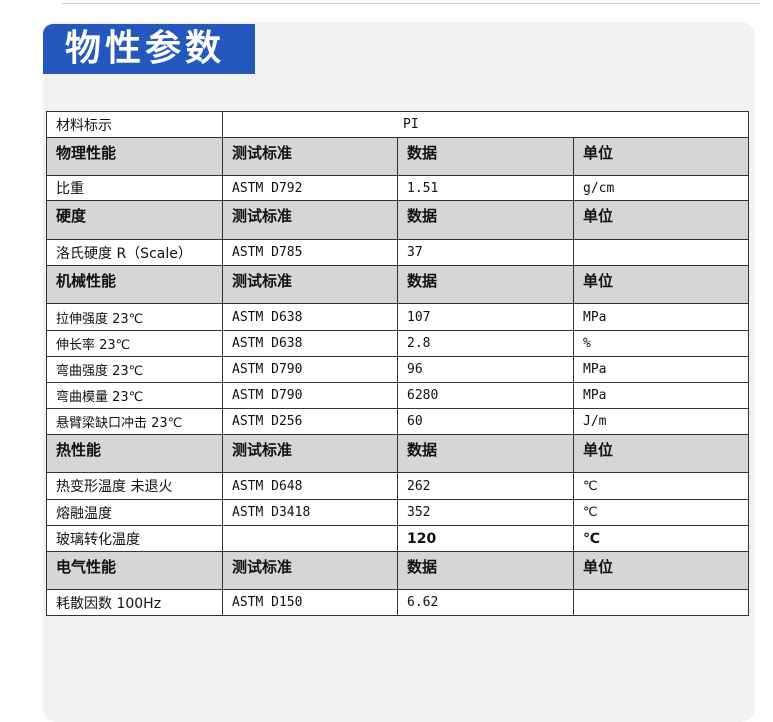 Image resolution: width=773 pixels, height=722 pixels. What do you see at coordinates (485, 421) in the screenshot?
I see `data-value: 60` at bounding box center [485, 421].